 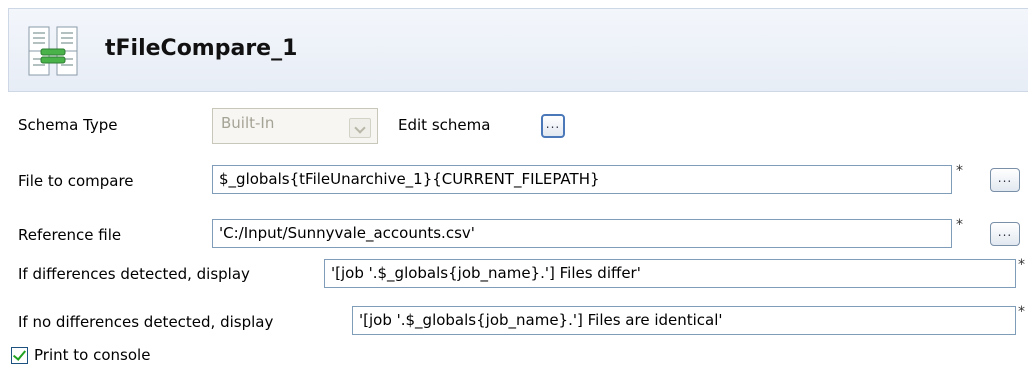 I want to click on reference-file-label: Reference file, so click(x=70, y=235).